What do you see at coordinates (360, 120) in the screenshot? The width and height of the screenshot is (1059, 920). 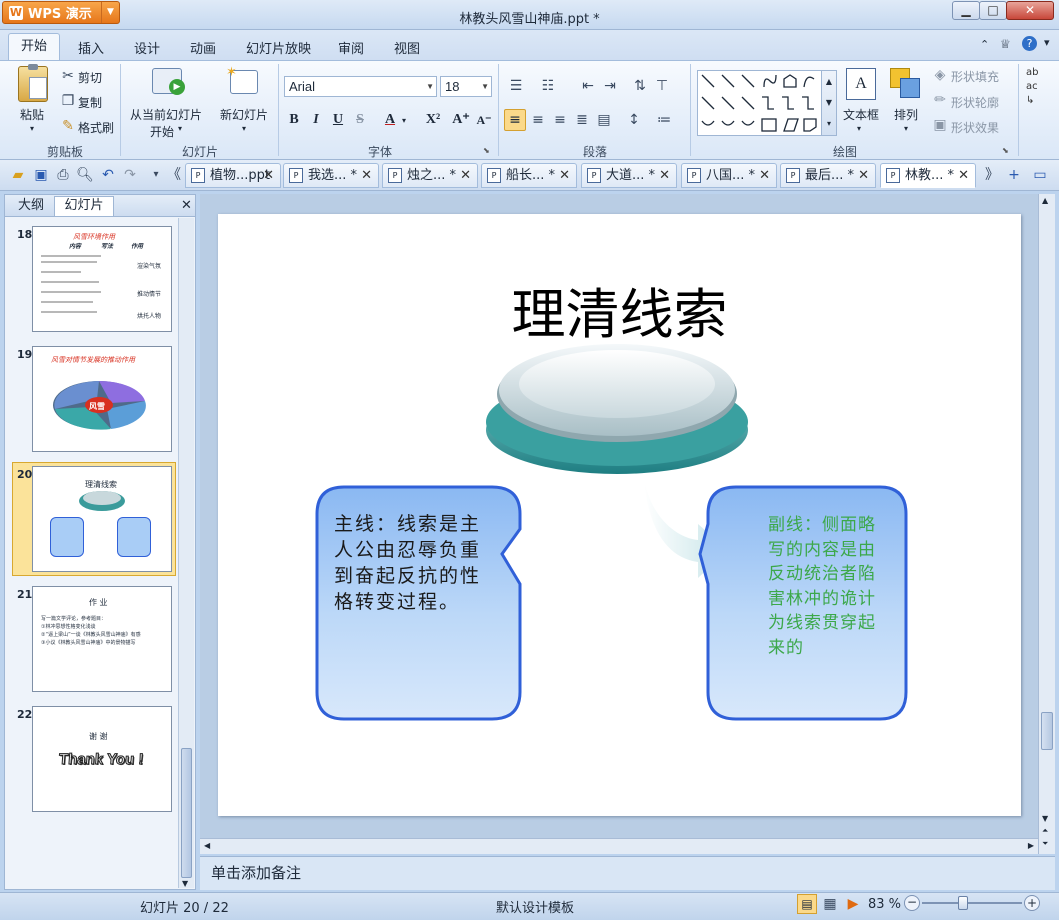 I see `strikethrough-button: S` at bounding box center [360, 120].